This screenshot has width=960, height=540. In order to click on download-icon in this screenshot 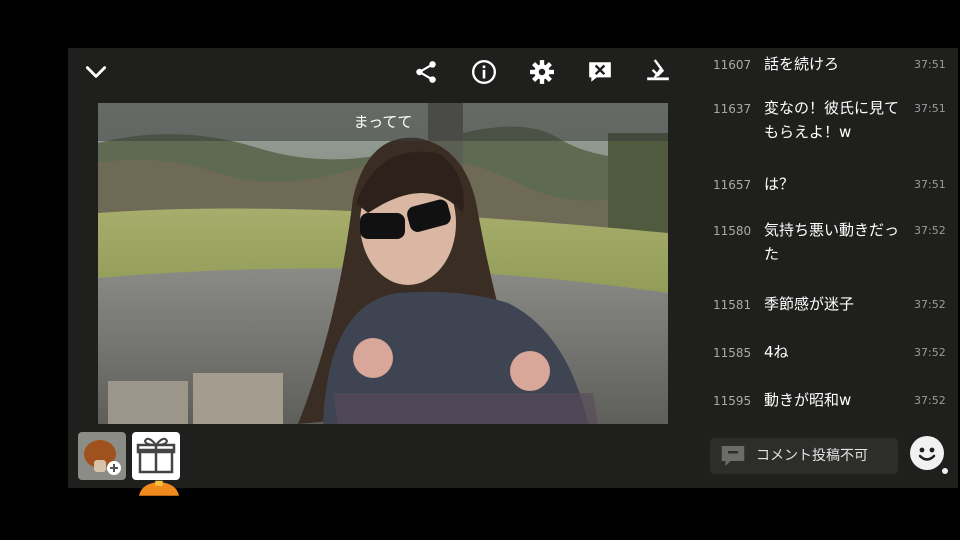, I will do `click(658, 72)`.